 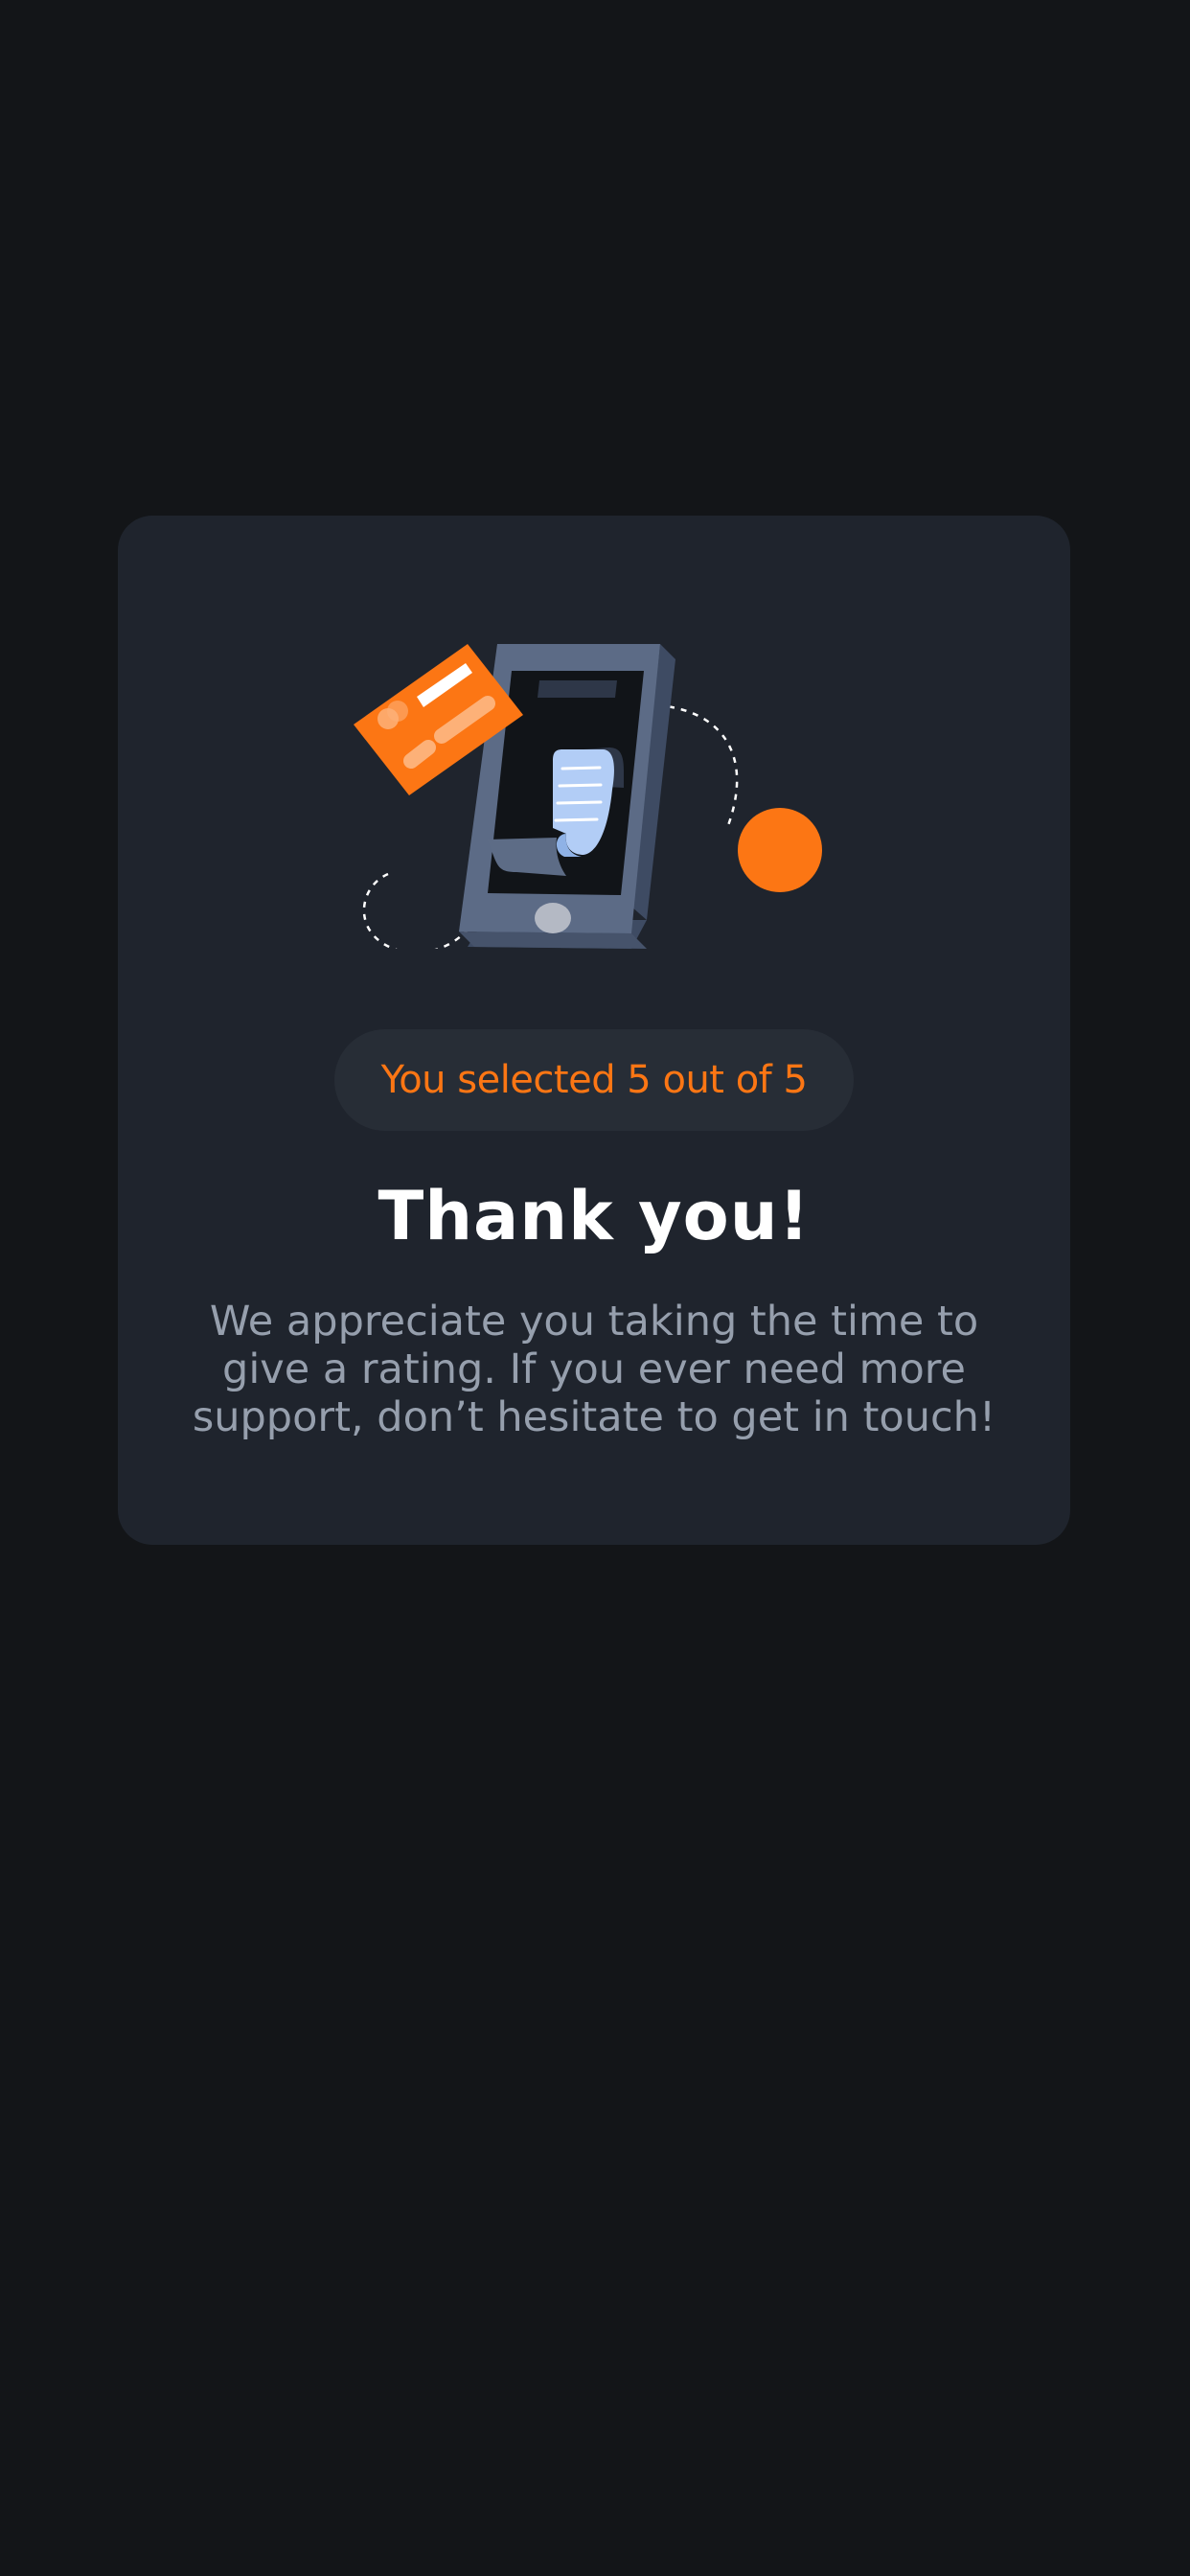 I want to click on rating-result-text: You selected 5 out of 5, so click(x=594, y=1080).